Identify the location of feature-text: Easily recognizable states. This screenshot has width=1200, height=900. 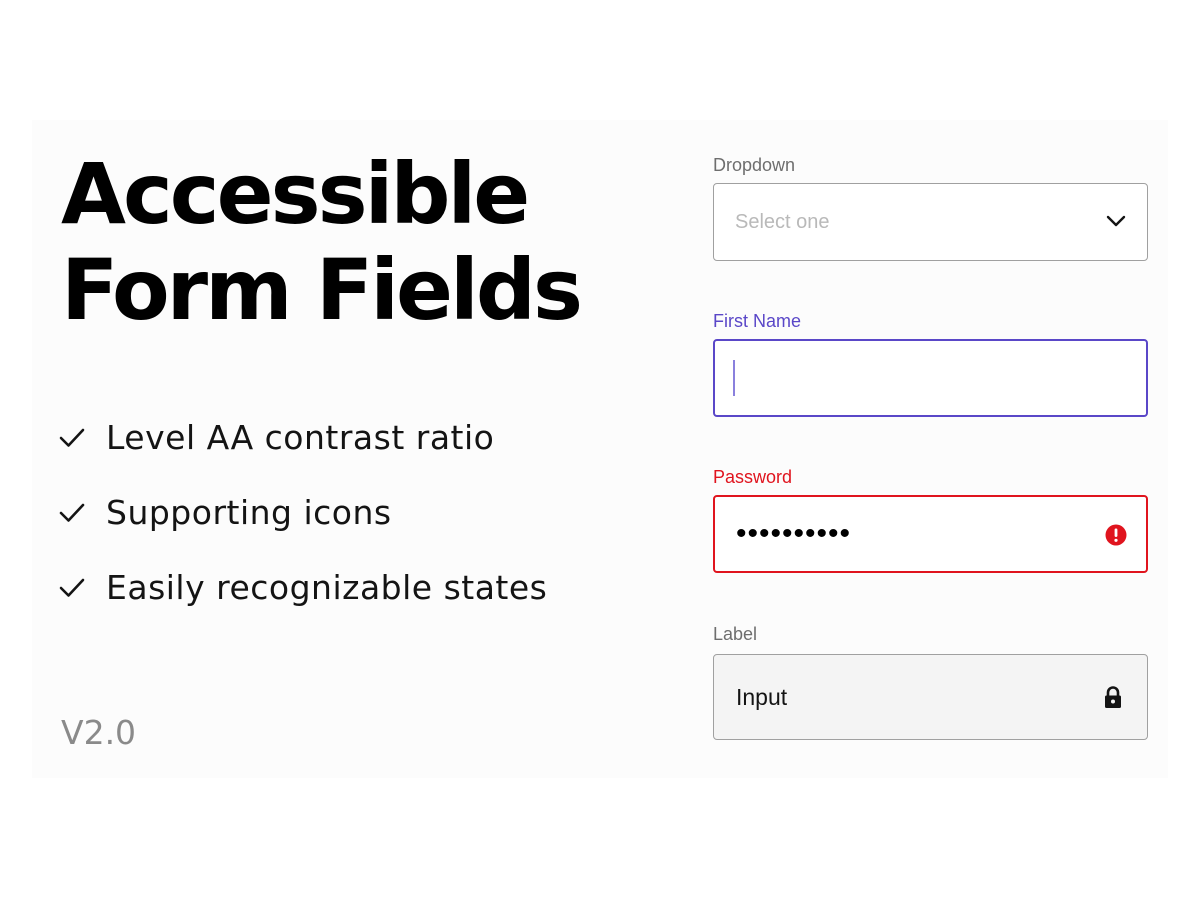
(327, 587).